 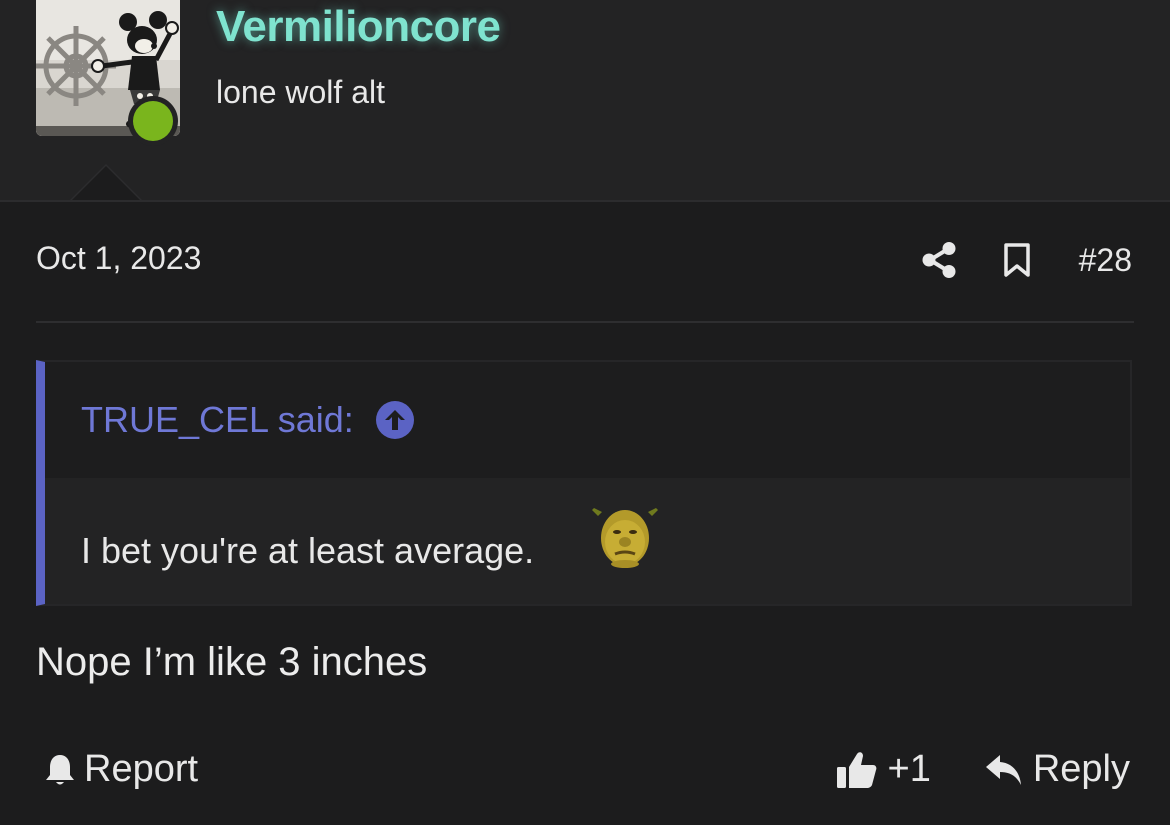 What do you see at coordinates (625, 538) in the screenshot?
I see `shrek-face-emoji-icon` at bounding box center [625, 538].